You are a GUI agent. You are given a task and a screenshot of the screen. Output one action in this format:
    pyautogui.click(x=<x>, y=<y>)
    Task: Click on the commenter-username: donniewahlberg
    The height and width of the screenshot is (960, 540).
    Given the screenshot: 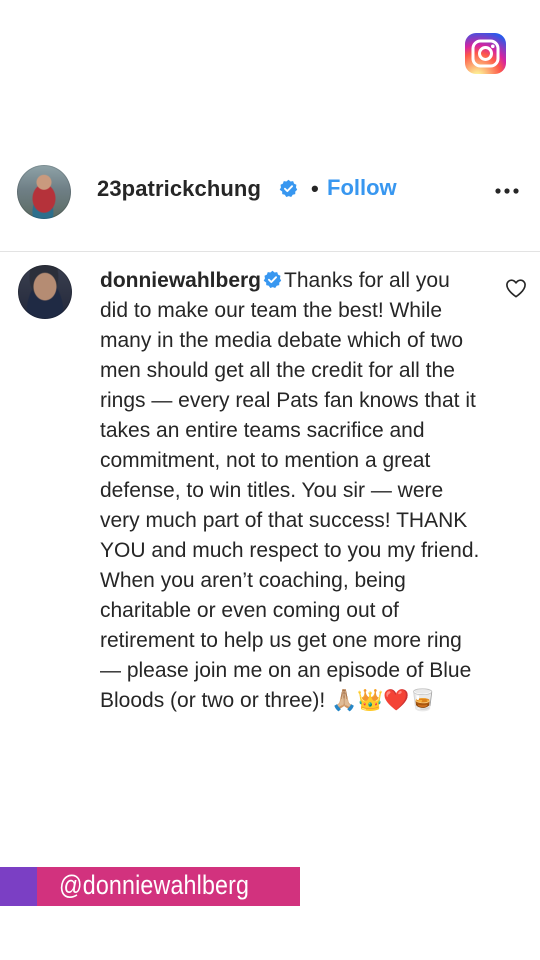 What is the action you would take?
    pyautogui.click(x=180, y=280)
    